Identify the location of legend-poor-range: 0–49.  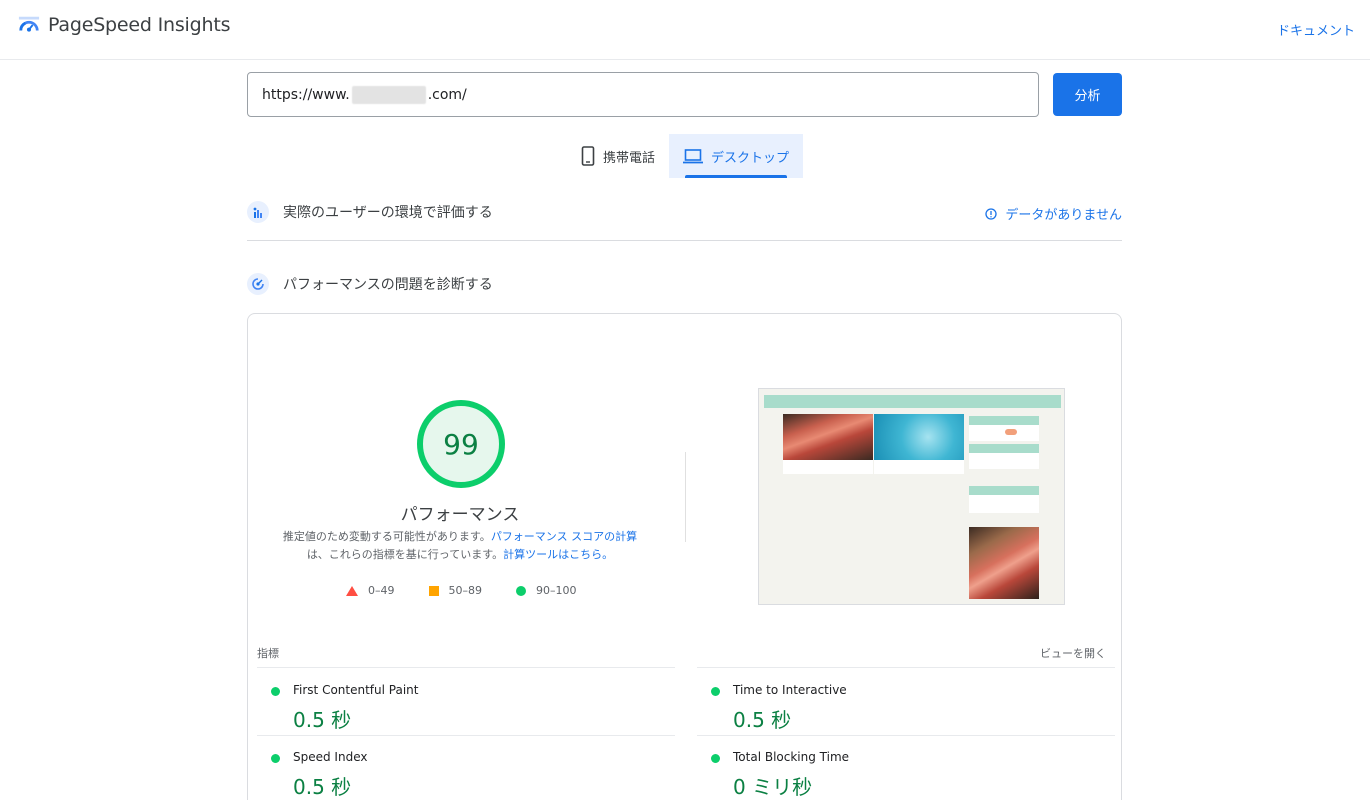
(381, 590).